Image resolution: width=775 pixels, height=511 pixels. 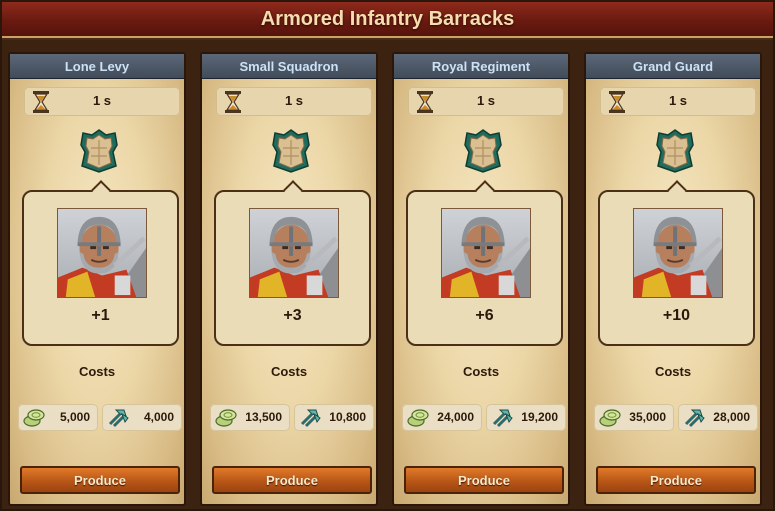 What do you see at coordinates (74, 417) in the screenshot?
I see `coins-cost-value: 5,000` at bounding box center [74, 417].